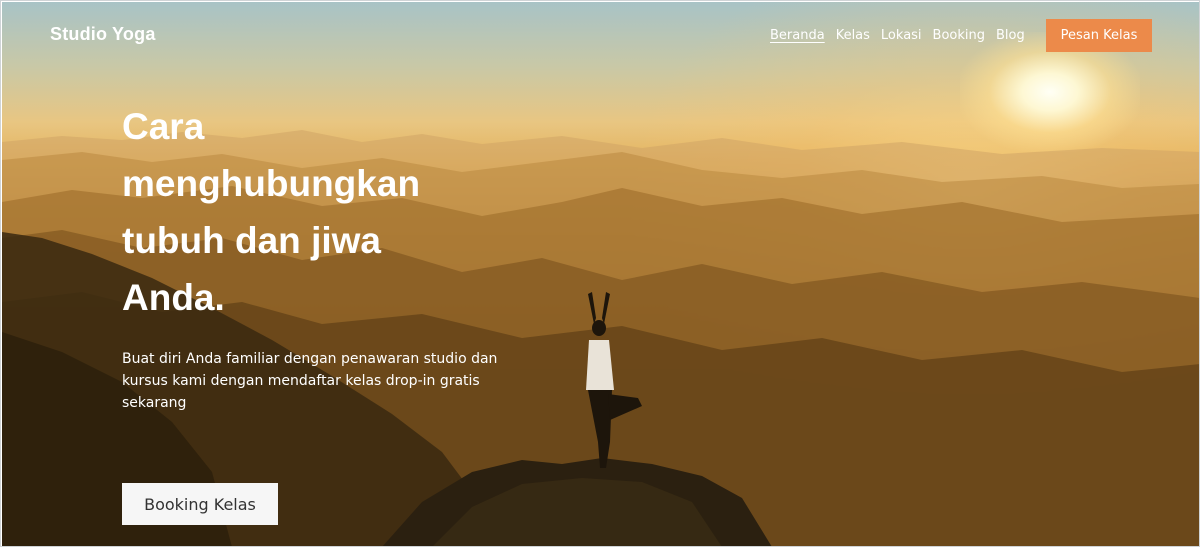 This screenshot has height=547, width=1200. I want to click on headline-line: menghubungkan, so click(271, 183).